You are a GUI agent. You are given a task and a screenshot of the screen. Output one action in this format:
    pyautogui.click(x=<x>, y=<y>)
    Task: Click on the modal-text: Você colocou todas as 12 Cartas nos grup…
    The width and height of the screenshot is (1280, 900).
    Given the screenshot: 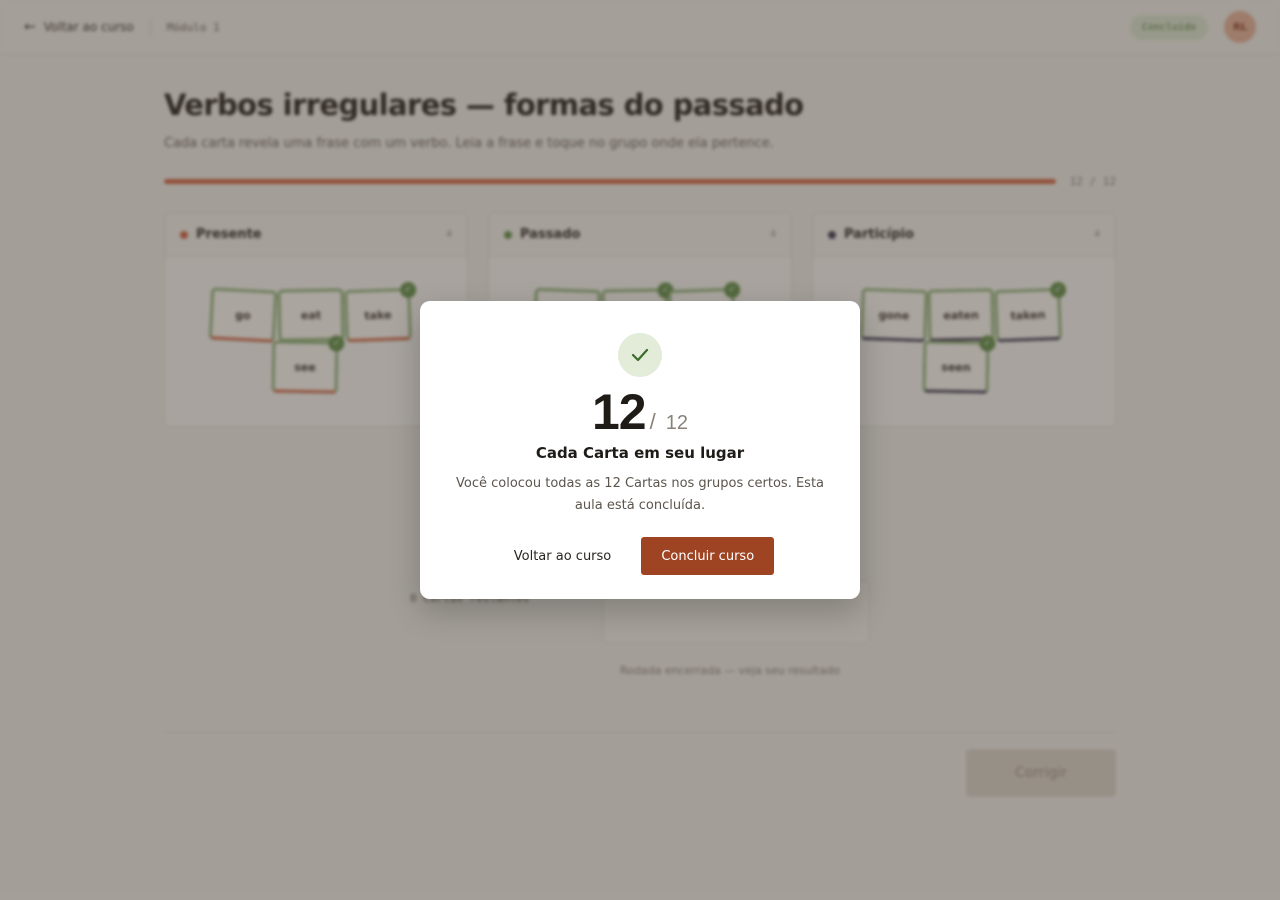 What is the action you would take?
    pyautogui.click(x=640, y=494)
    